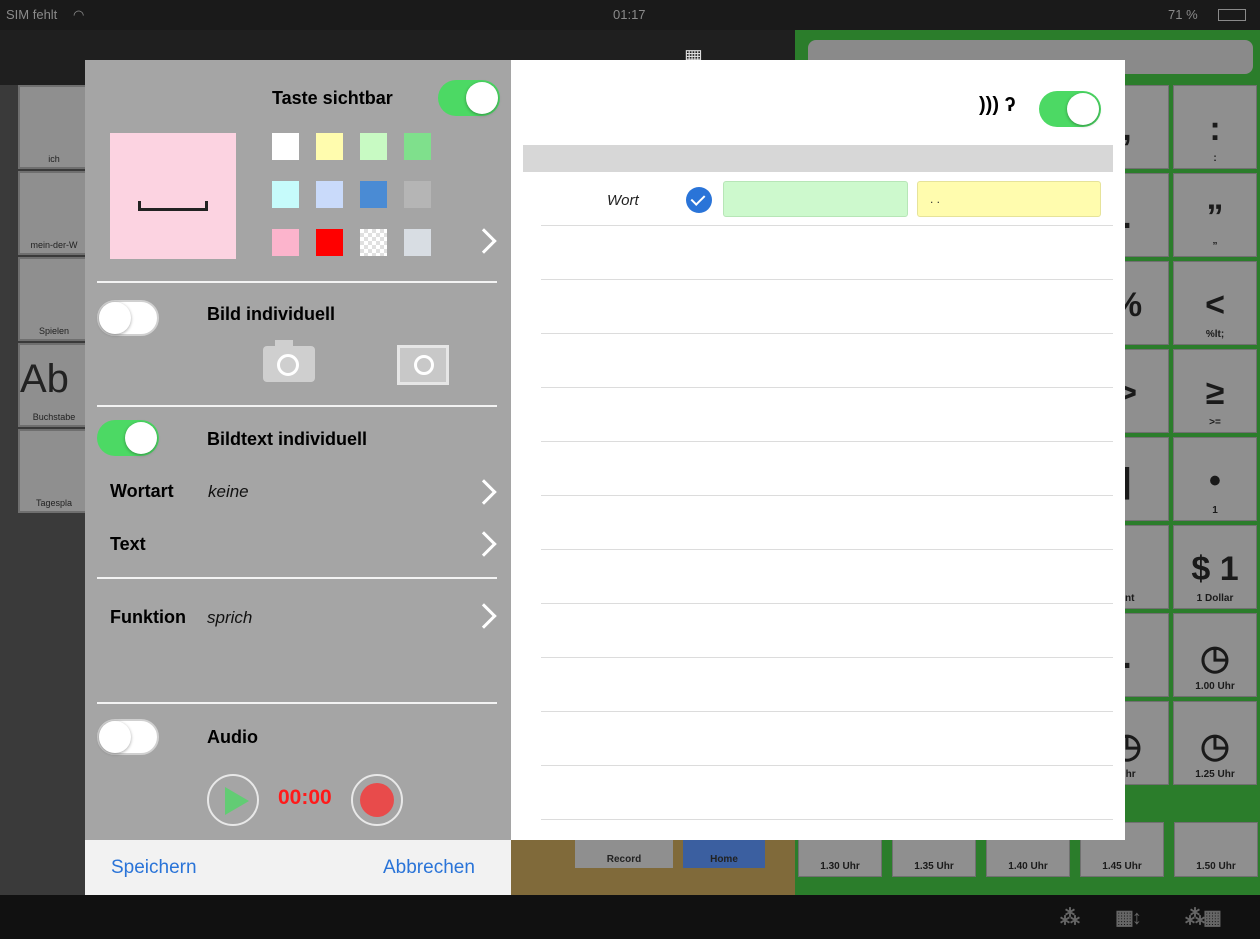 This screenshot has width=1260, height=939. What do you see at coordinates (54, 385) in the screenshot?
I see `bg-cell-buchstaben: Ab Buchstabe` at bounding box center [54, 385].